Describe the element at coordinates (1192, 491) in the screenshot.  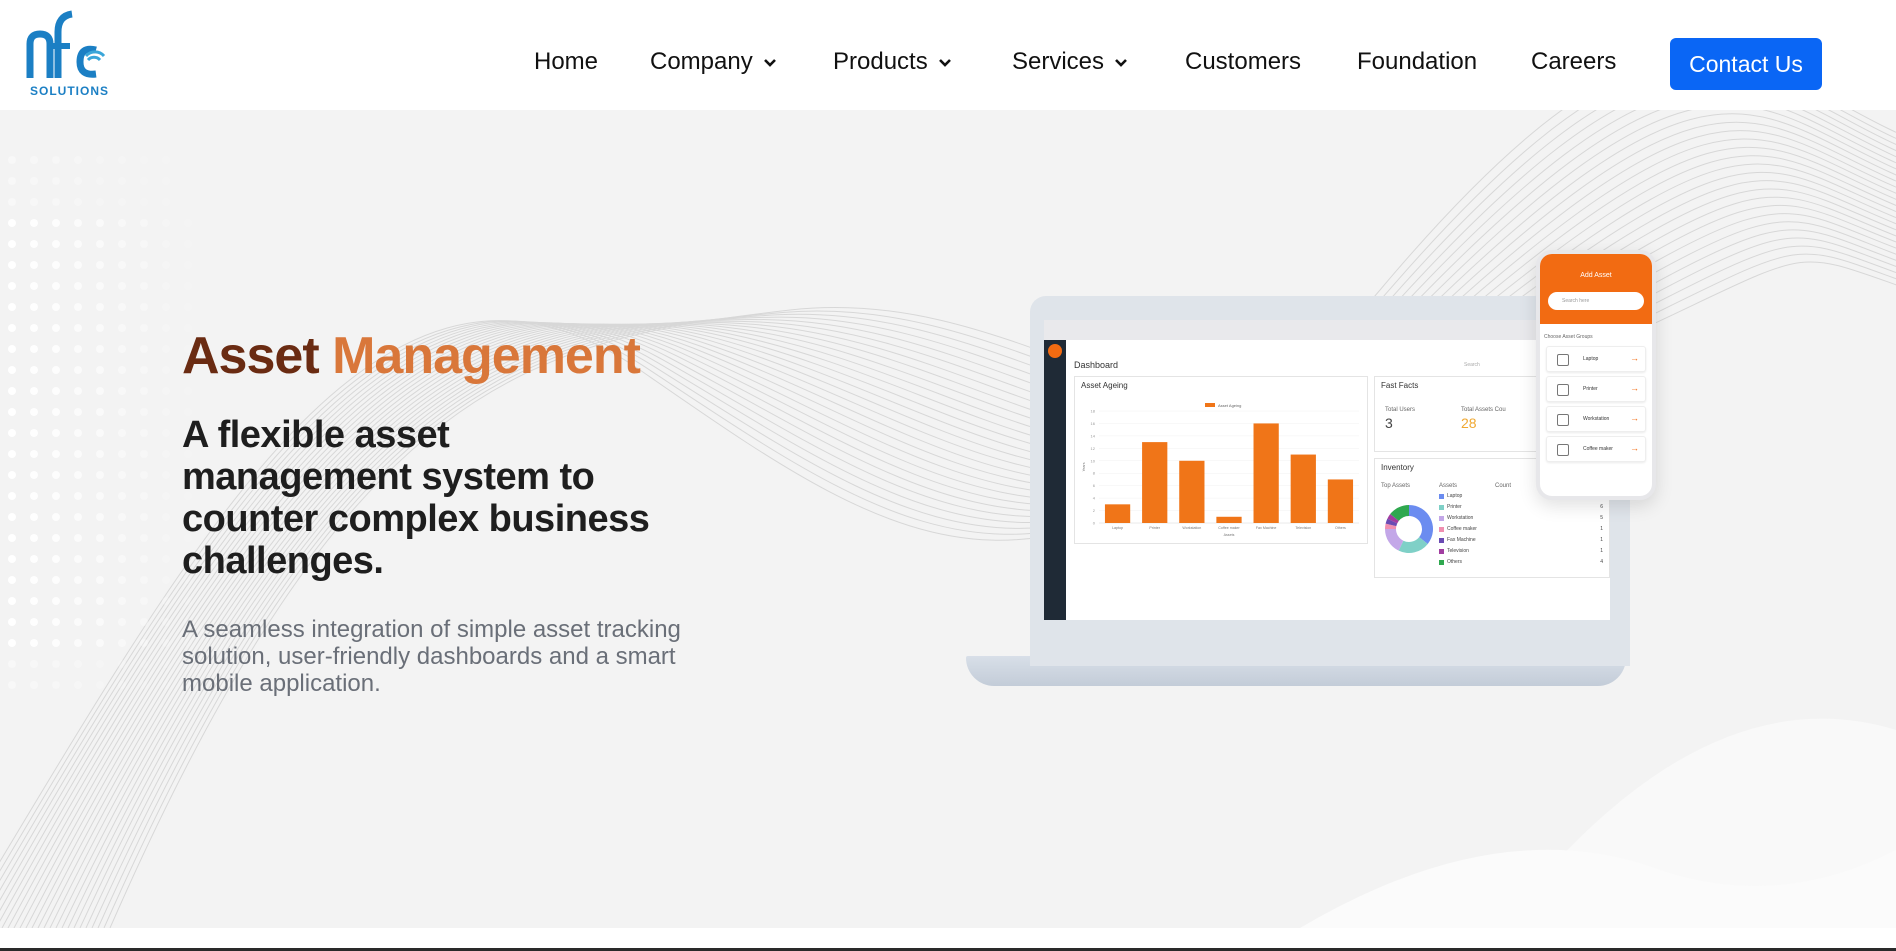
I see `bar-workstation` at that location.